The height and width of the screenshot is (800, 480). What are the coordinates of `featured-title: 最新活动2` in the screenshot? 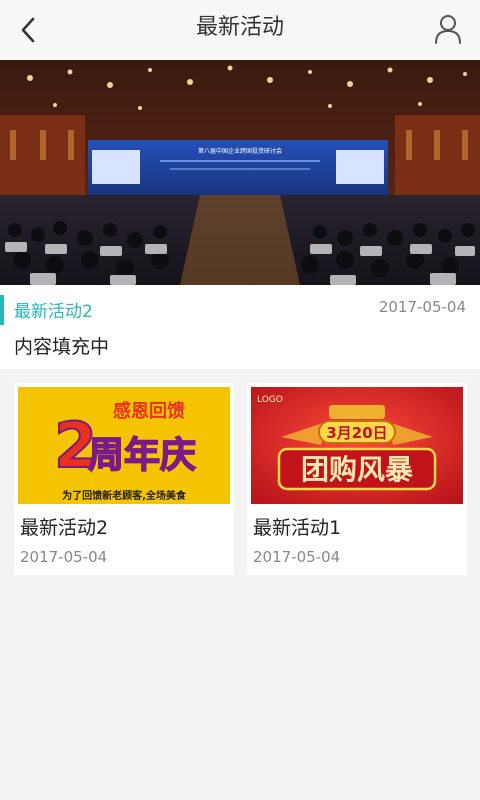 It's located at (53, 312).